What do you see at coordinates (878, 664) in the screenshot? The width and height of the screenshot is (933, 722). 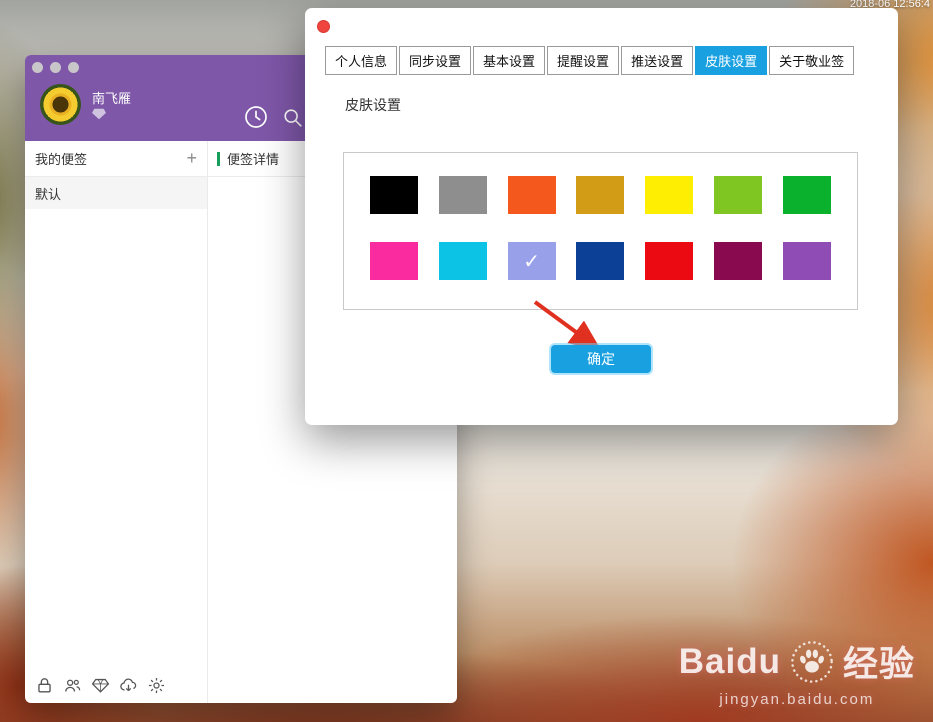 I see `watermark-brand-right: 经验` at bounding box center [878, 664].